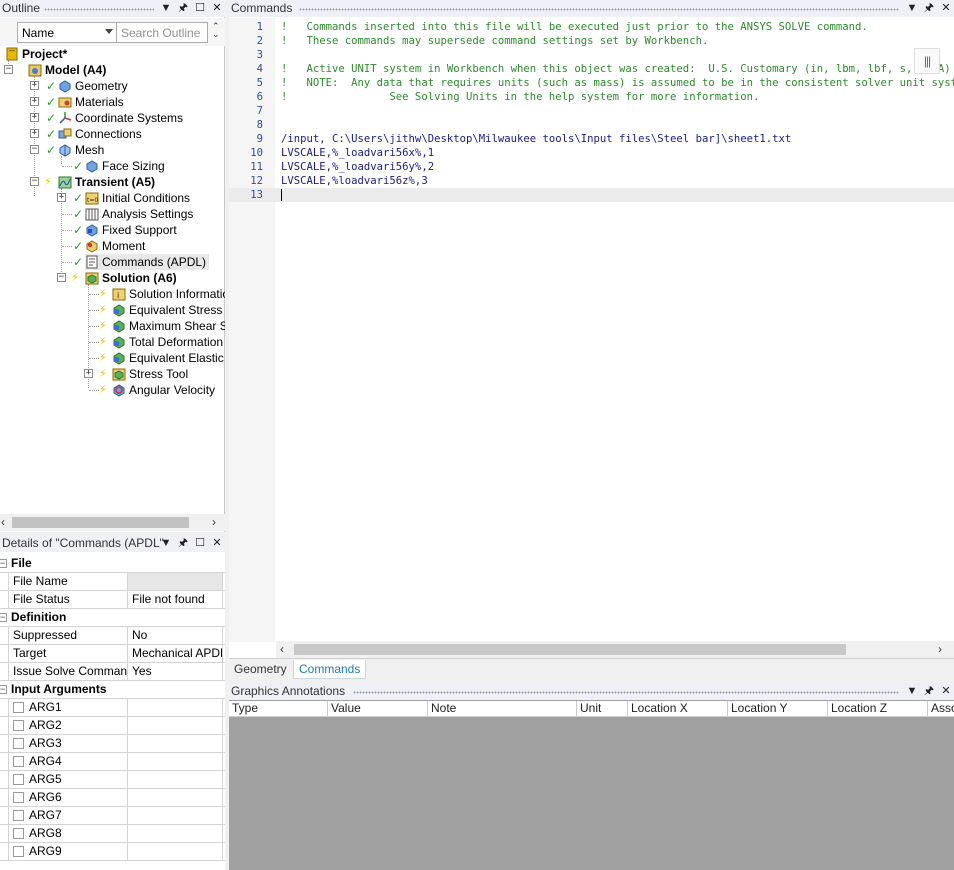 The height and width of the screenshot is (870, 954). I want to click on arg-row: ARG6, so click(112, 798).